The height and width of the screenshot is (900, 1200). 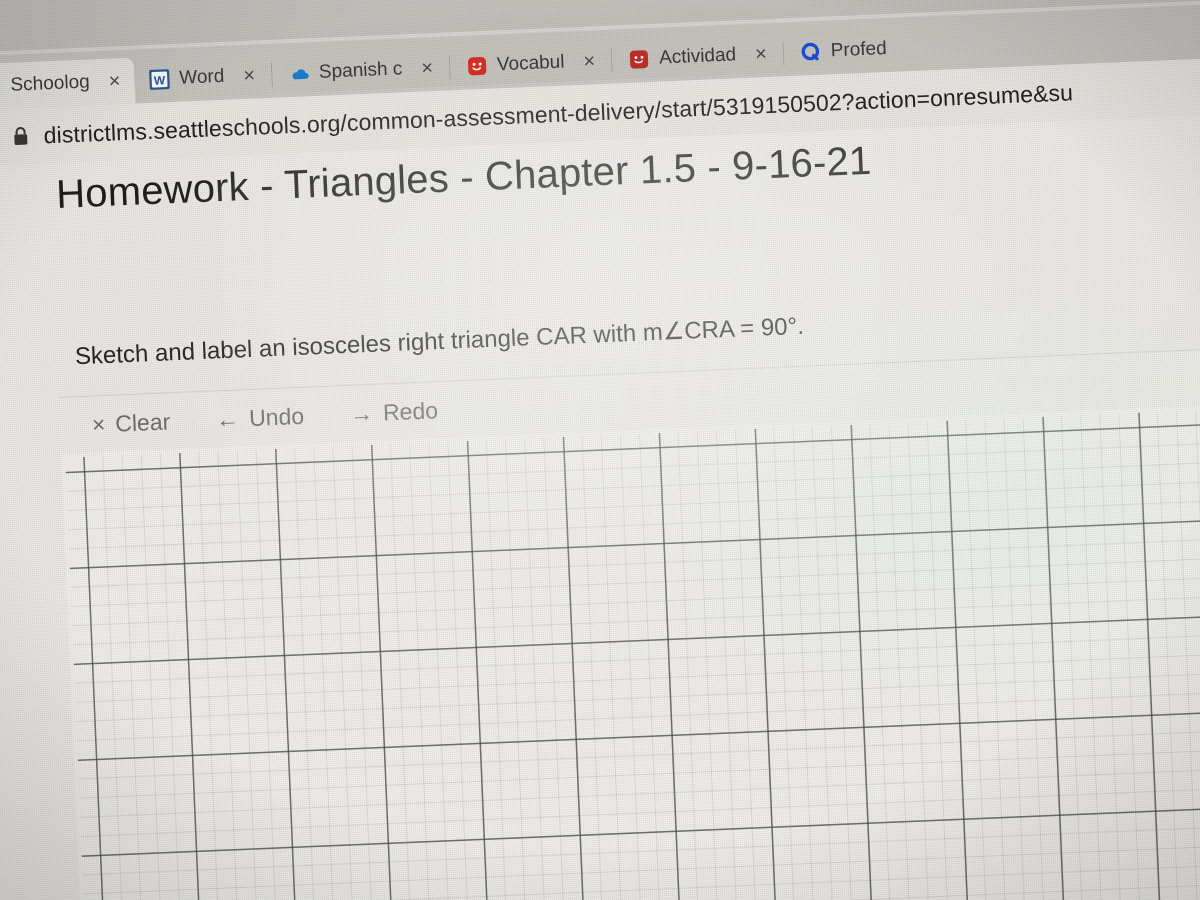 I want to click on tab-title: Actividad, so click(x=697, y=56).